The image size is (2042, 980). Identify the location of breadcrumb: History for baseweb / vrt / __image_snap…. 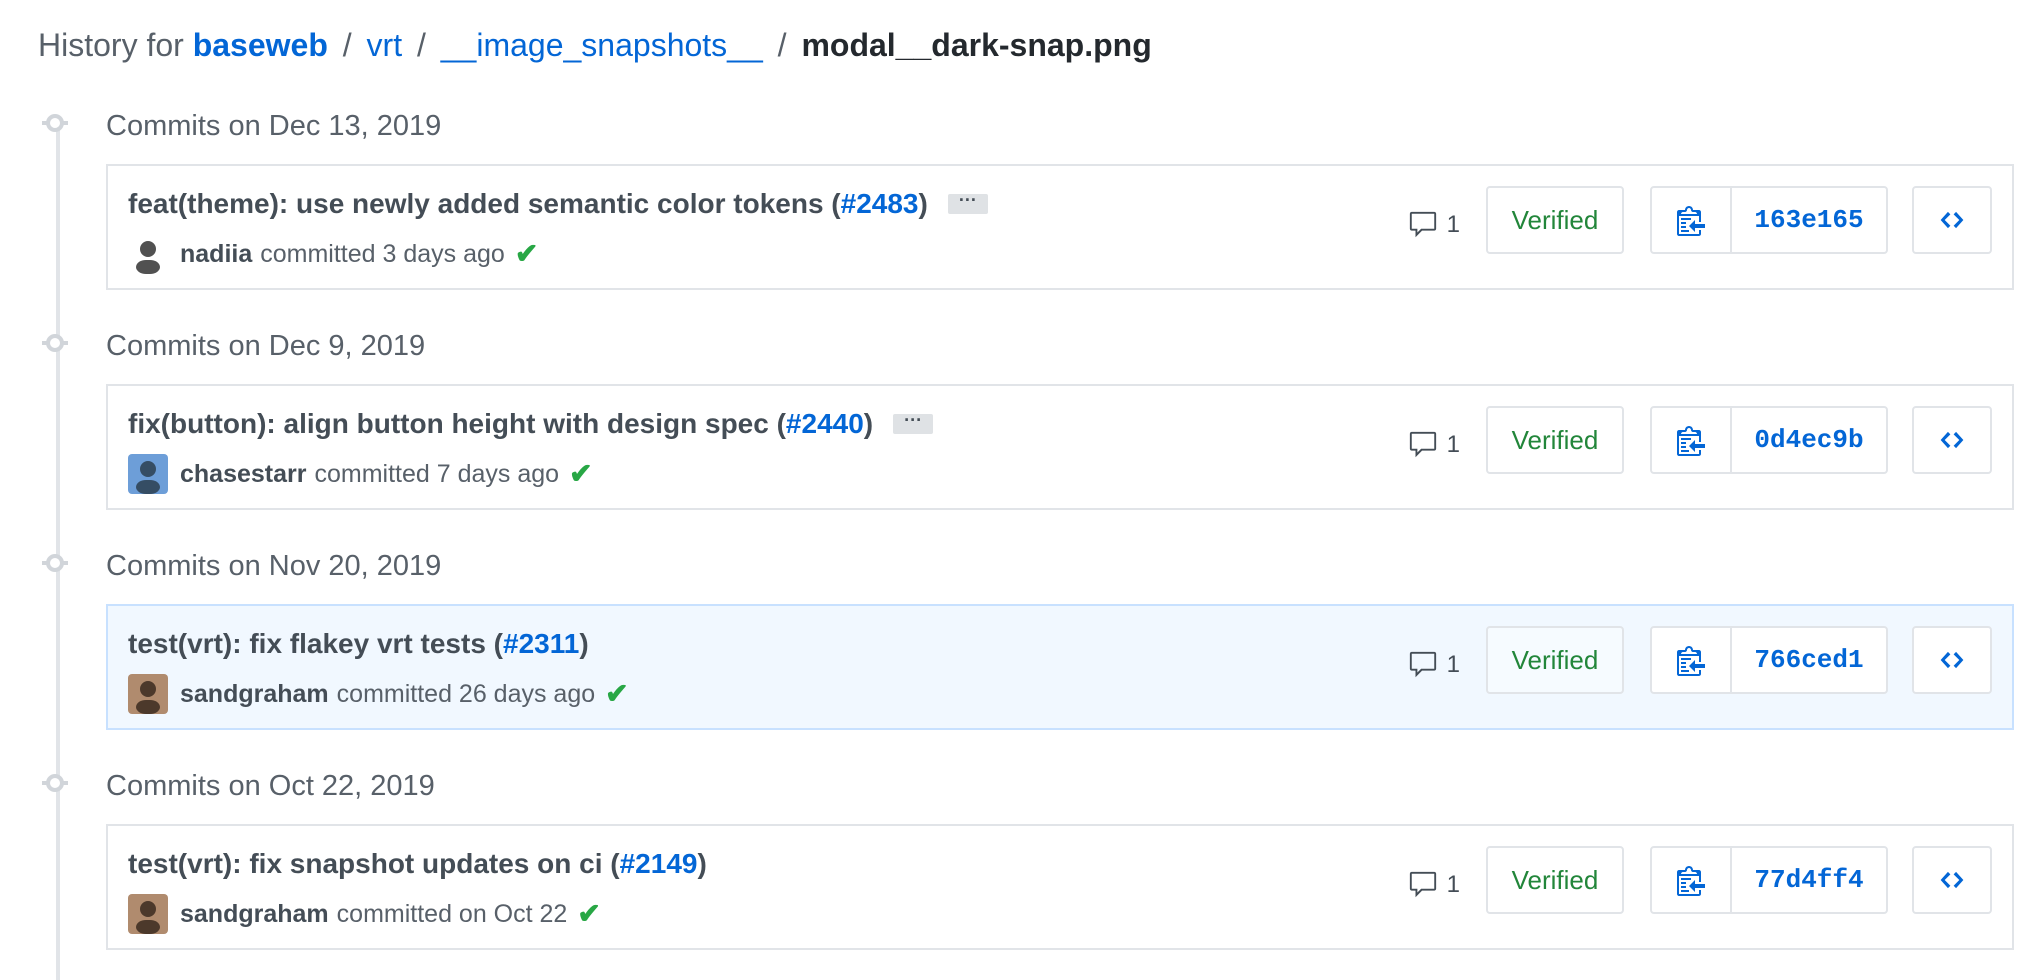
(595, 45).